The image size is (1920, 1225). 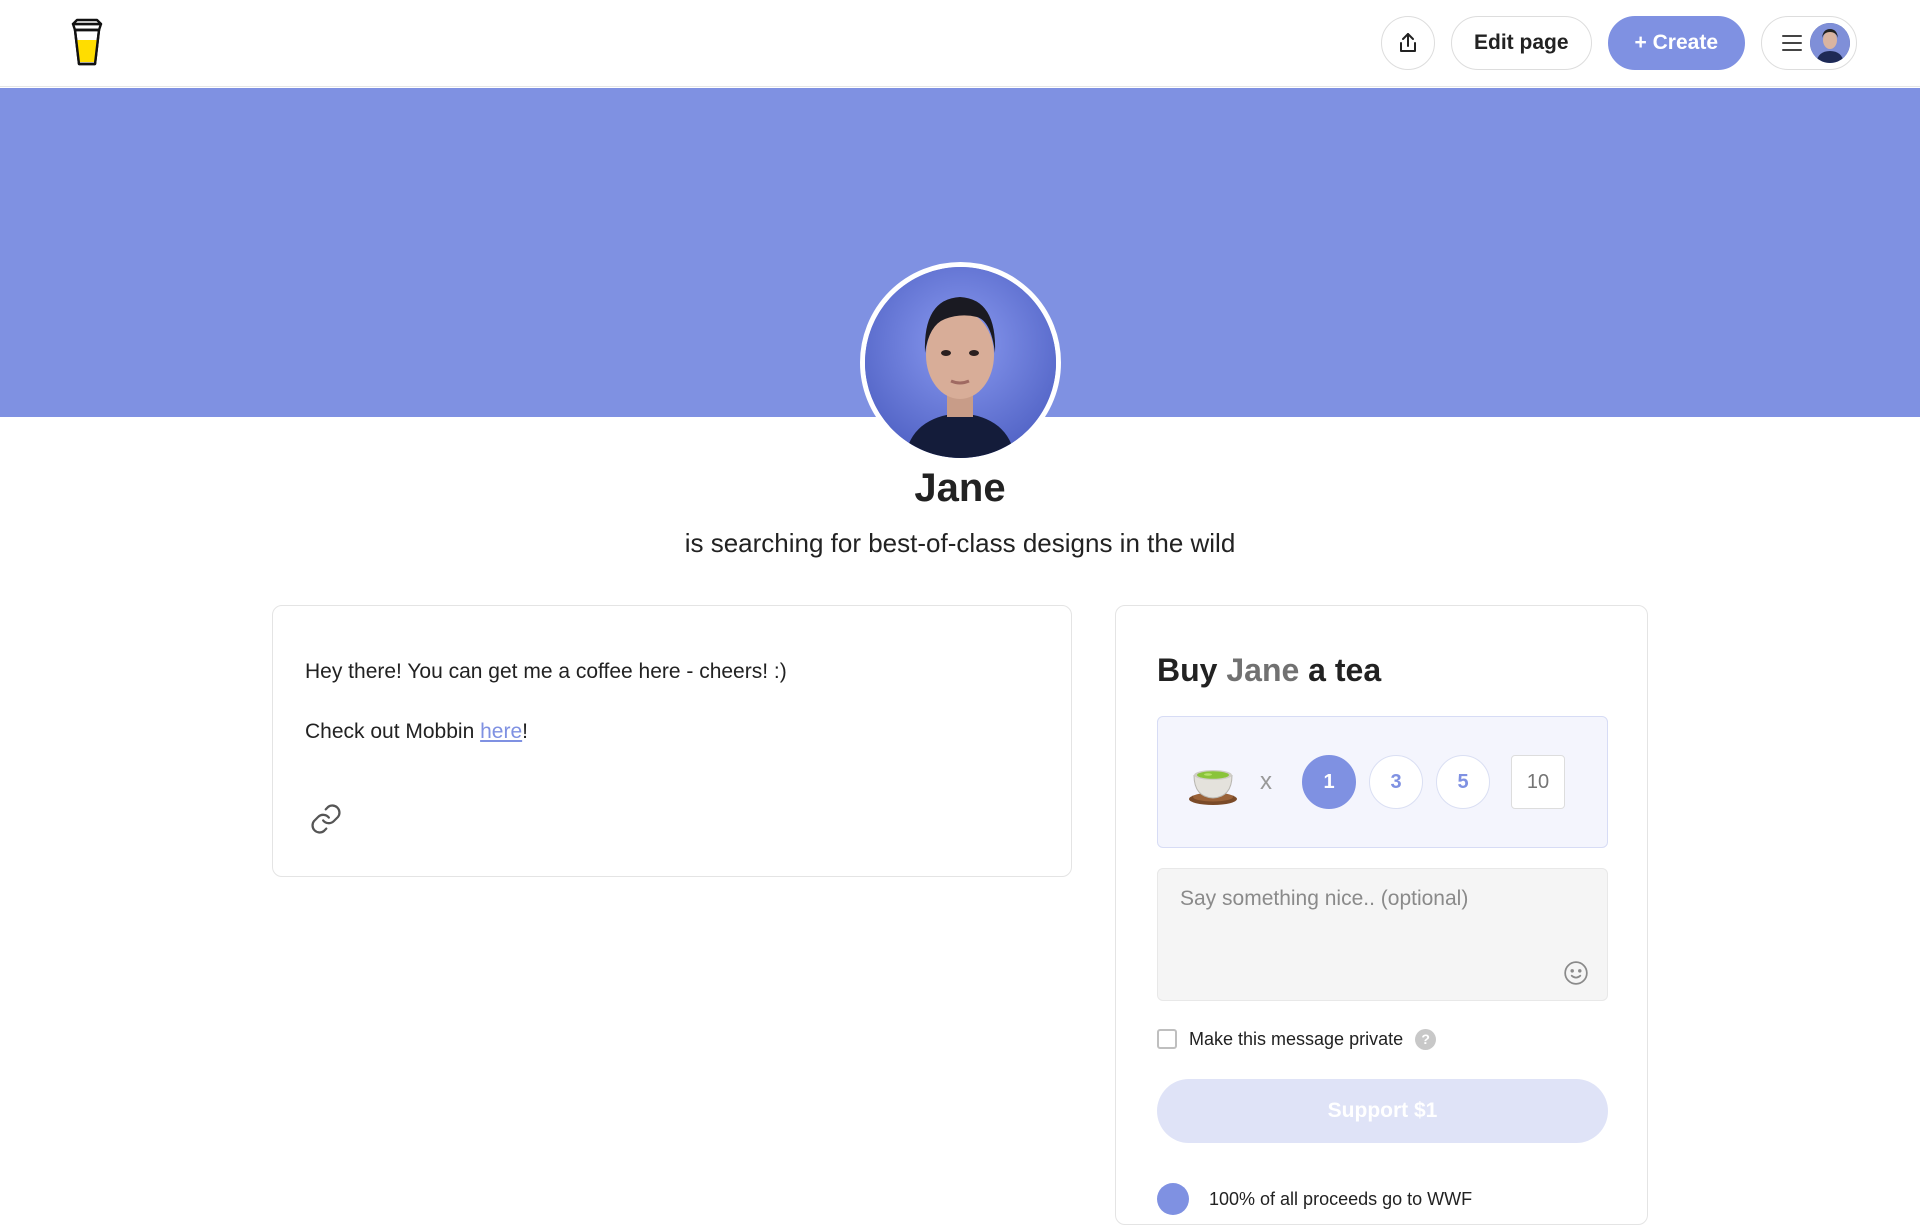 I want to click on proceeds-note: 100% of all proceeds go to WWF, so click(x=1314, y=1199).